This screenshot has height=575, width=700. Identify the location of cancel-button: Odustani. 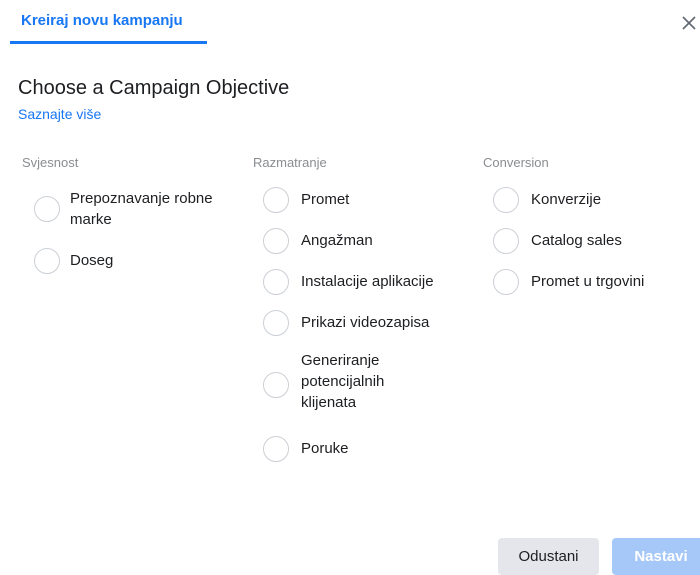
(548, 556).